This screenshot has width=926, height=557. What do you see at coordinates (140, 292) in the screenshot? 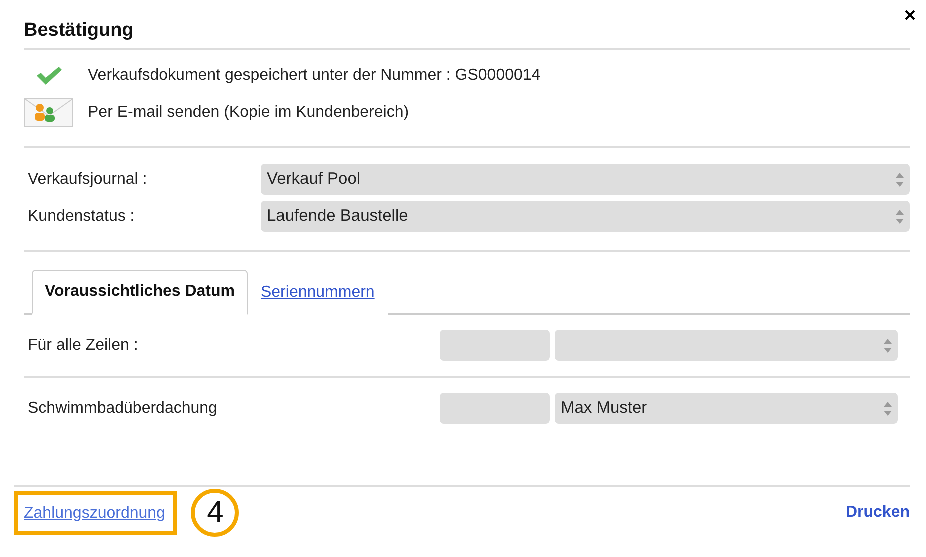
I see `tab: Voraussichtliches Datum` at bounding box center [140, 292].